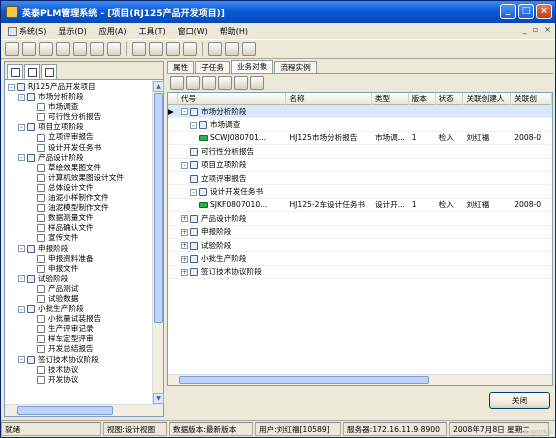 Image resolution: width=556 pixels, height=438 pixels. I want to click on tree-node: 立项评审报告, so click(79, 137).